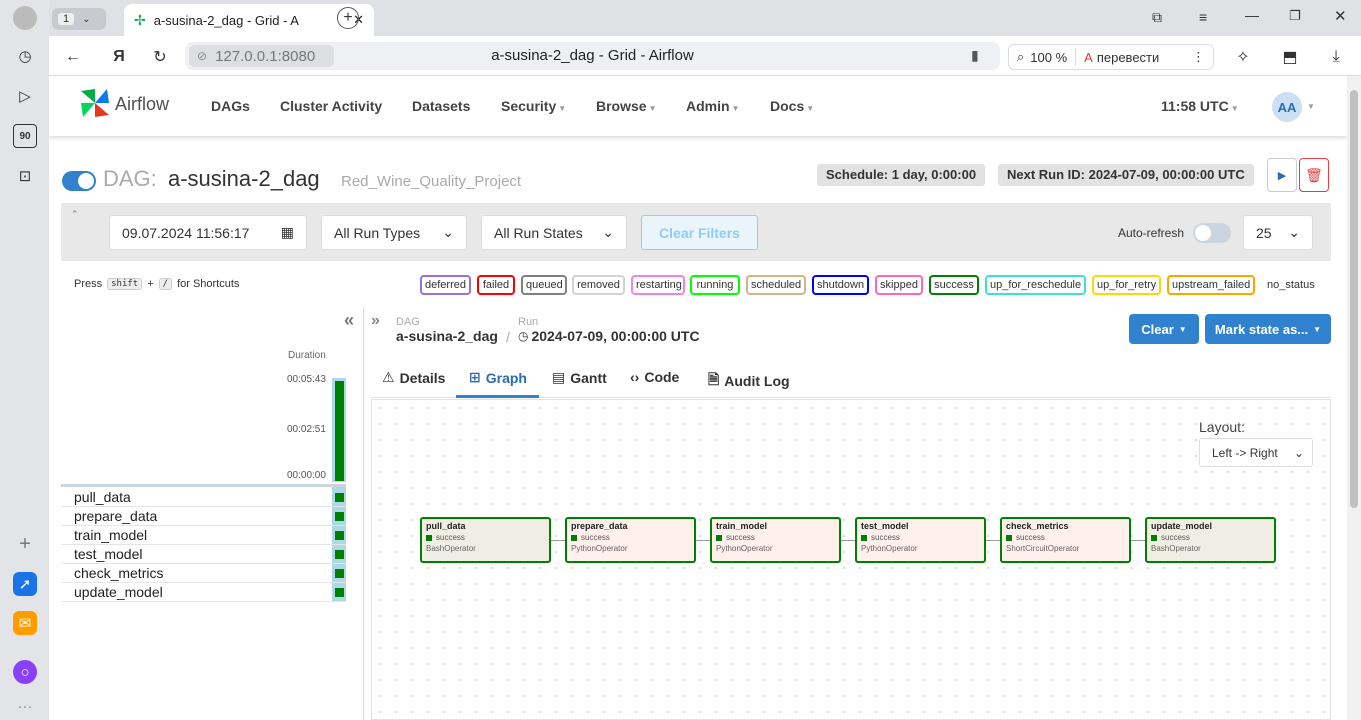 This screenshot has height=720, width=1361. What do you see at coordinates (331, 106) in the screenshot?
I see `nav-cluster-activity: Cluster Activity` at bounding box center [331, 106].